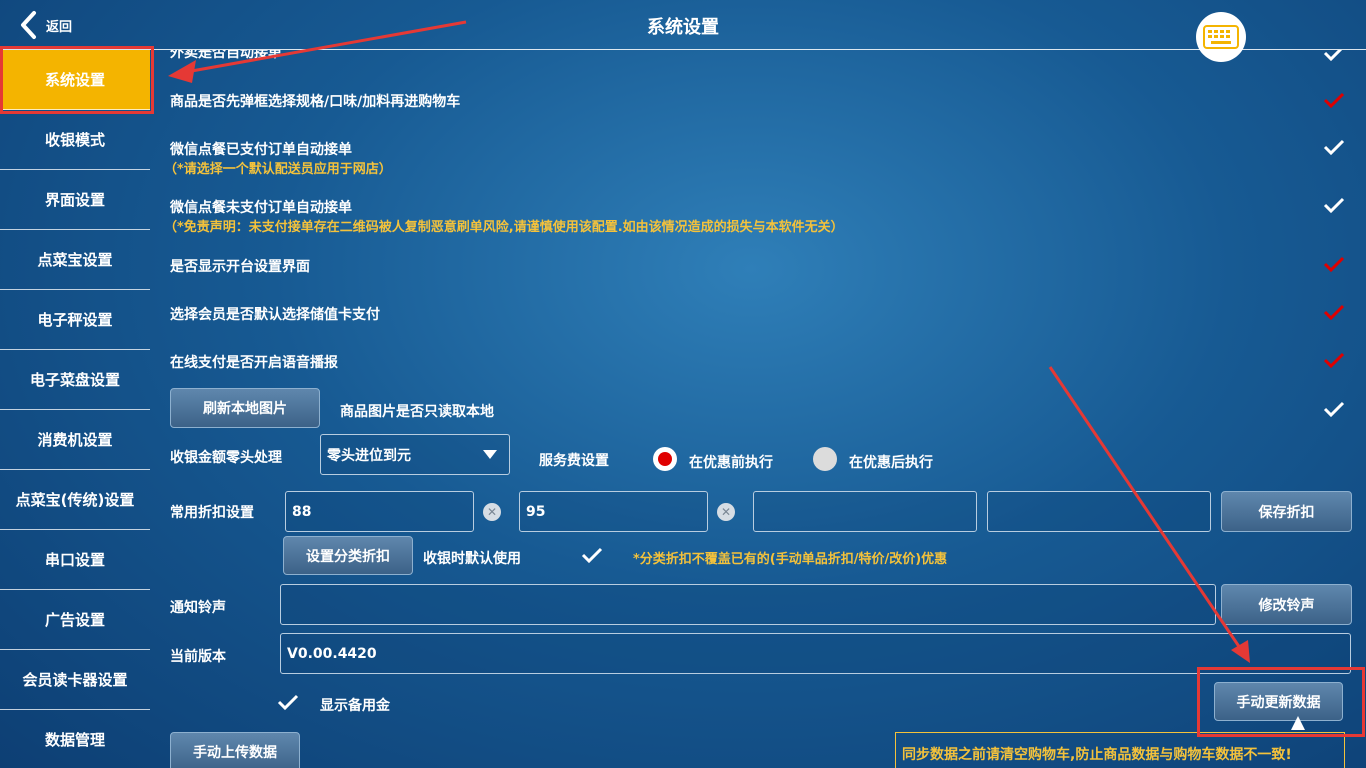  I want to click on manual-upload-data-button: 手动上传数据, so click(235, 750).